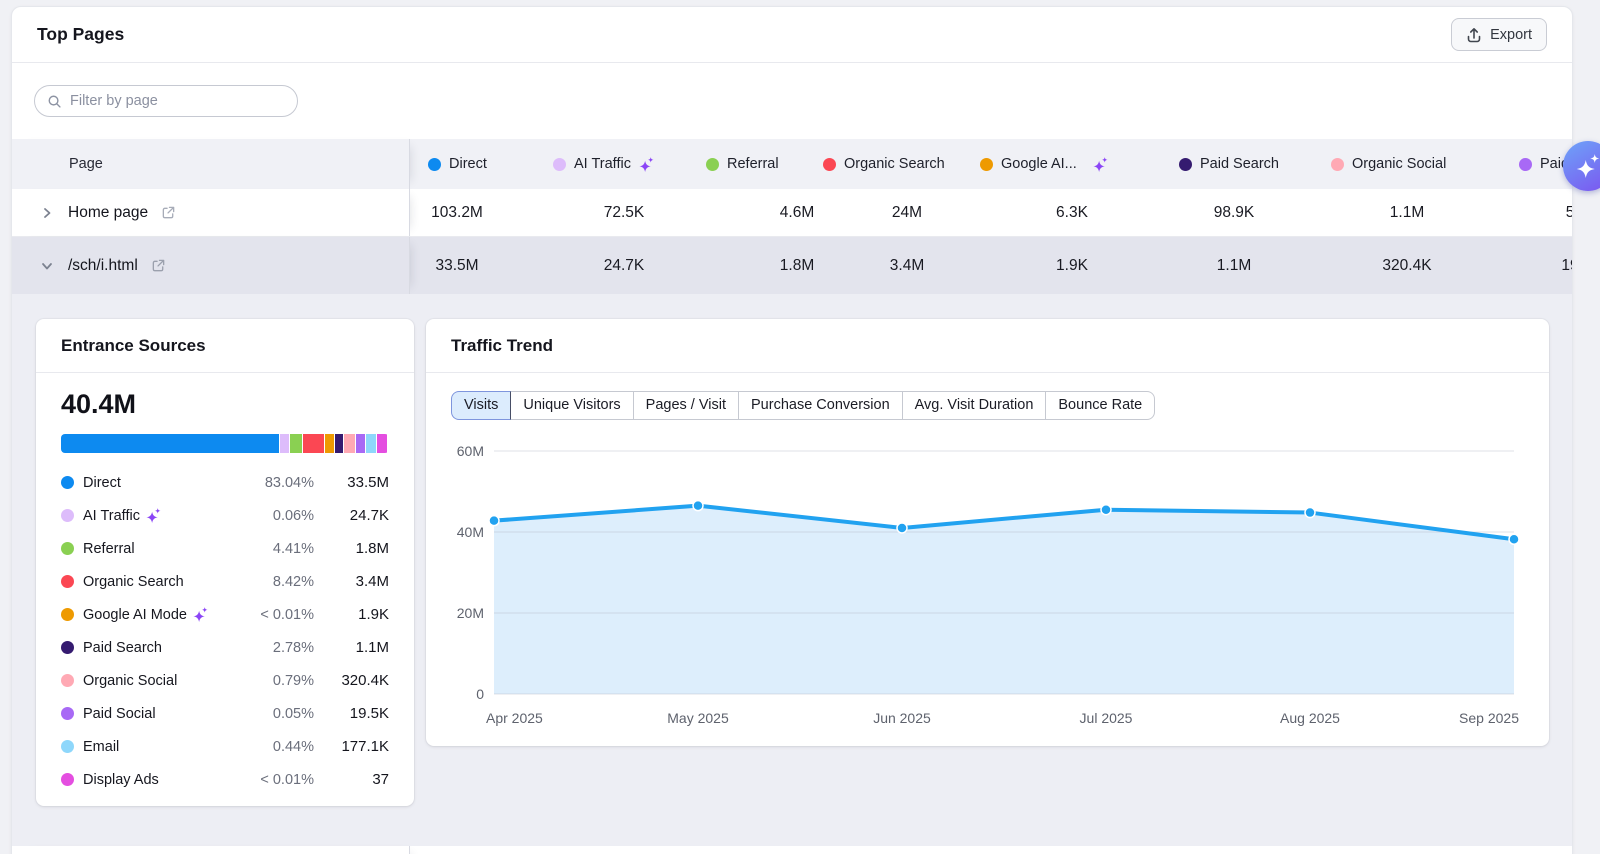 The image size is (1600, 854). I want to click on column-organic-search: Organic Search, so click(884, 164).